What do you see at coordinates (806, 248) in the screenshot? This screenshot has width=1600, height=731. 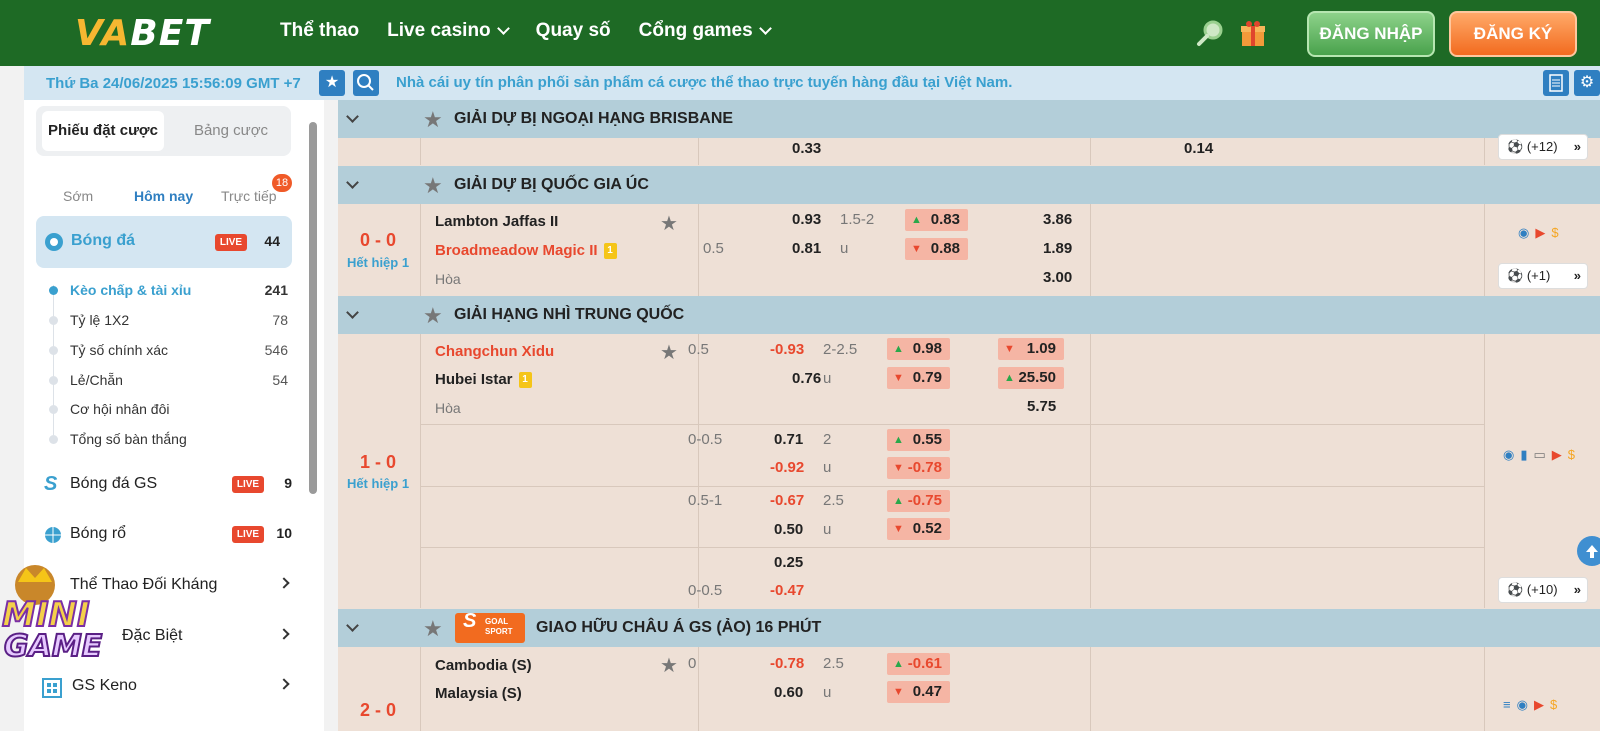 I see `odds-value: 0.81` at bounding box center [806, 248].